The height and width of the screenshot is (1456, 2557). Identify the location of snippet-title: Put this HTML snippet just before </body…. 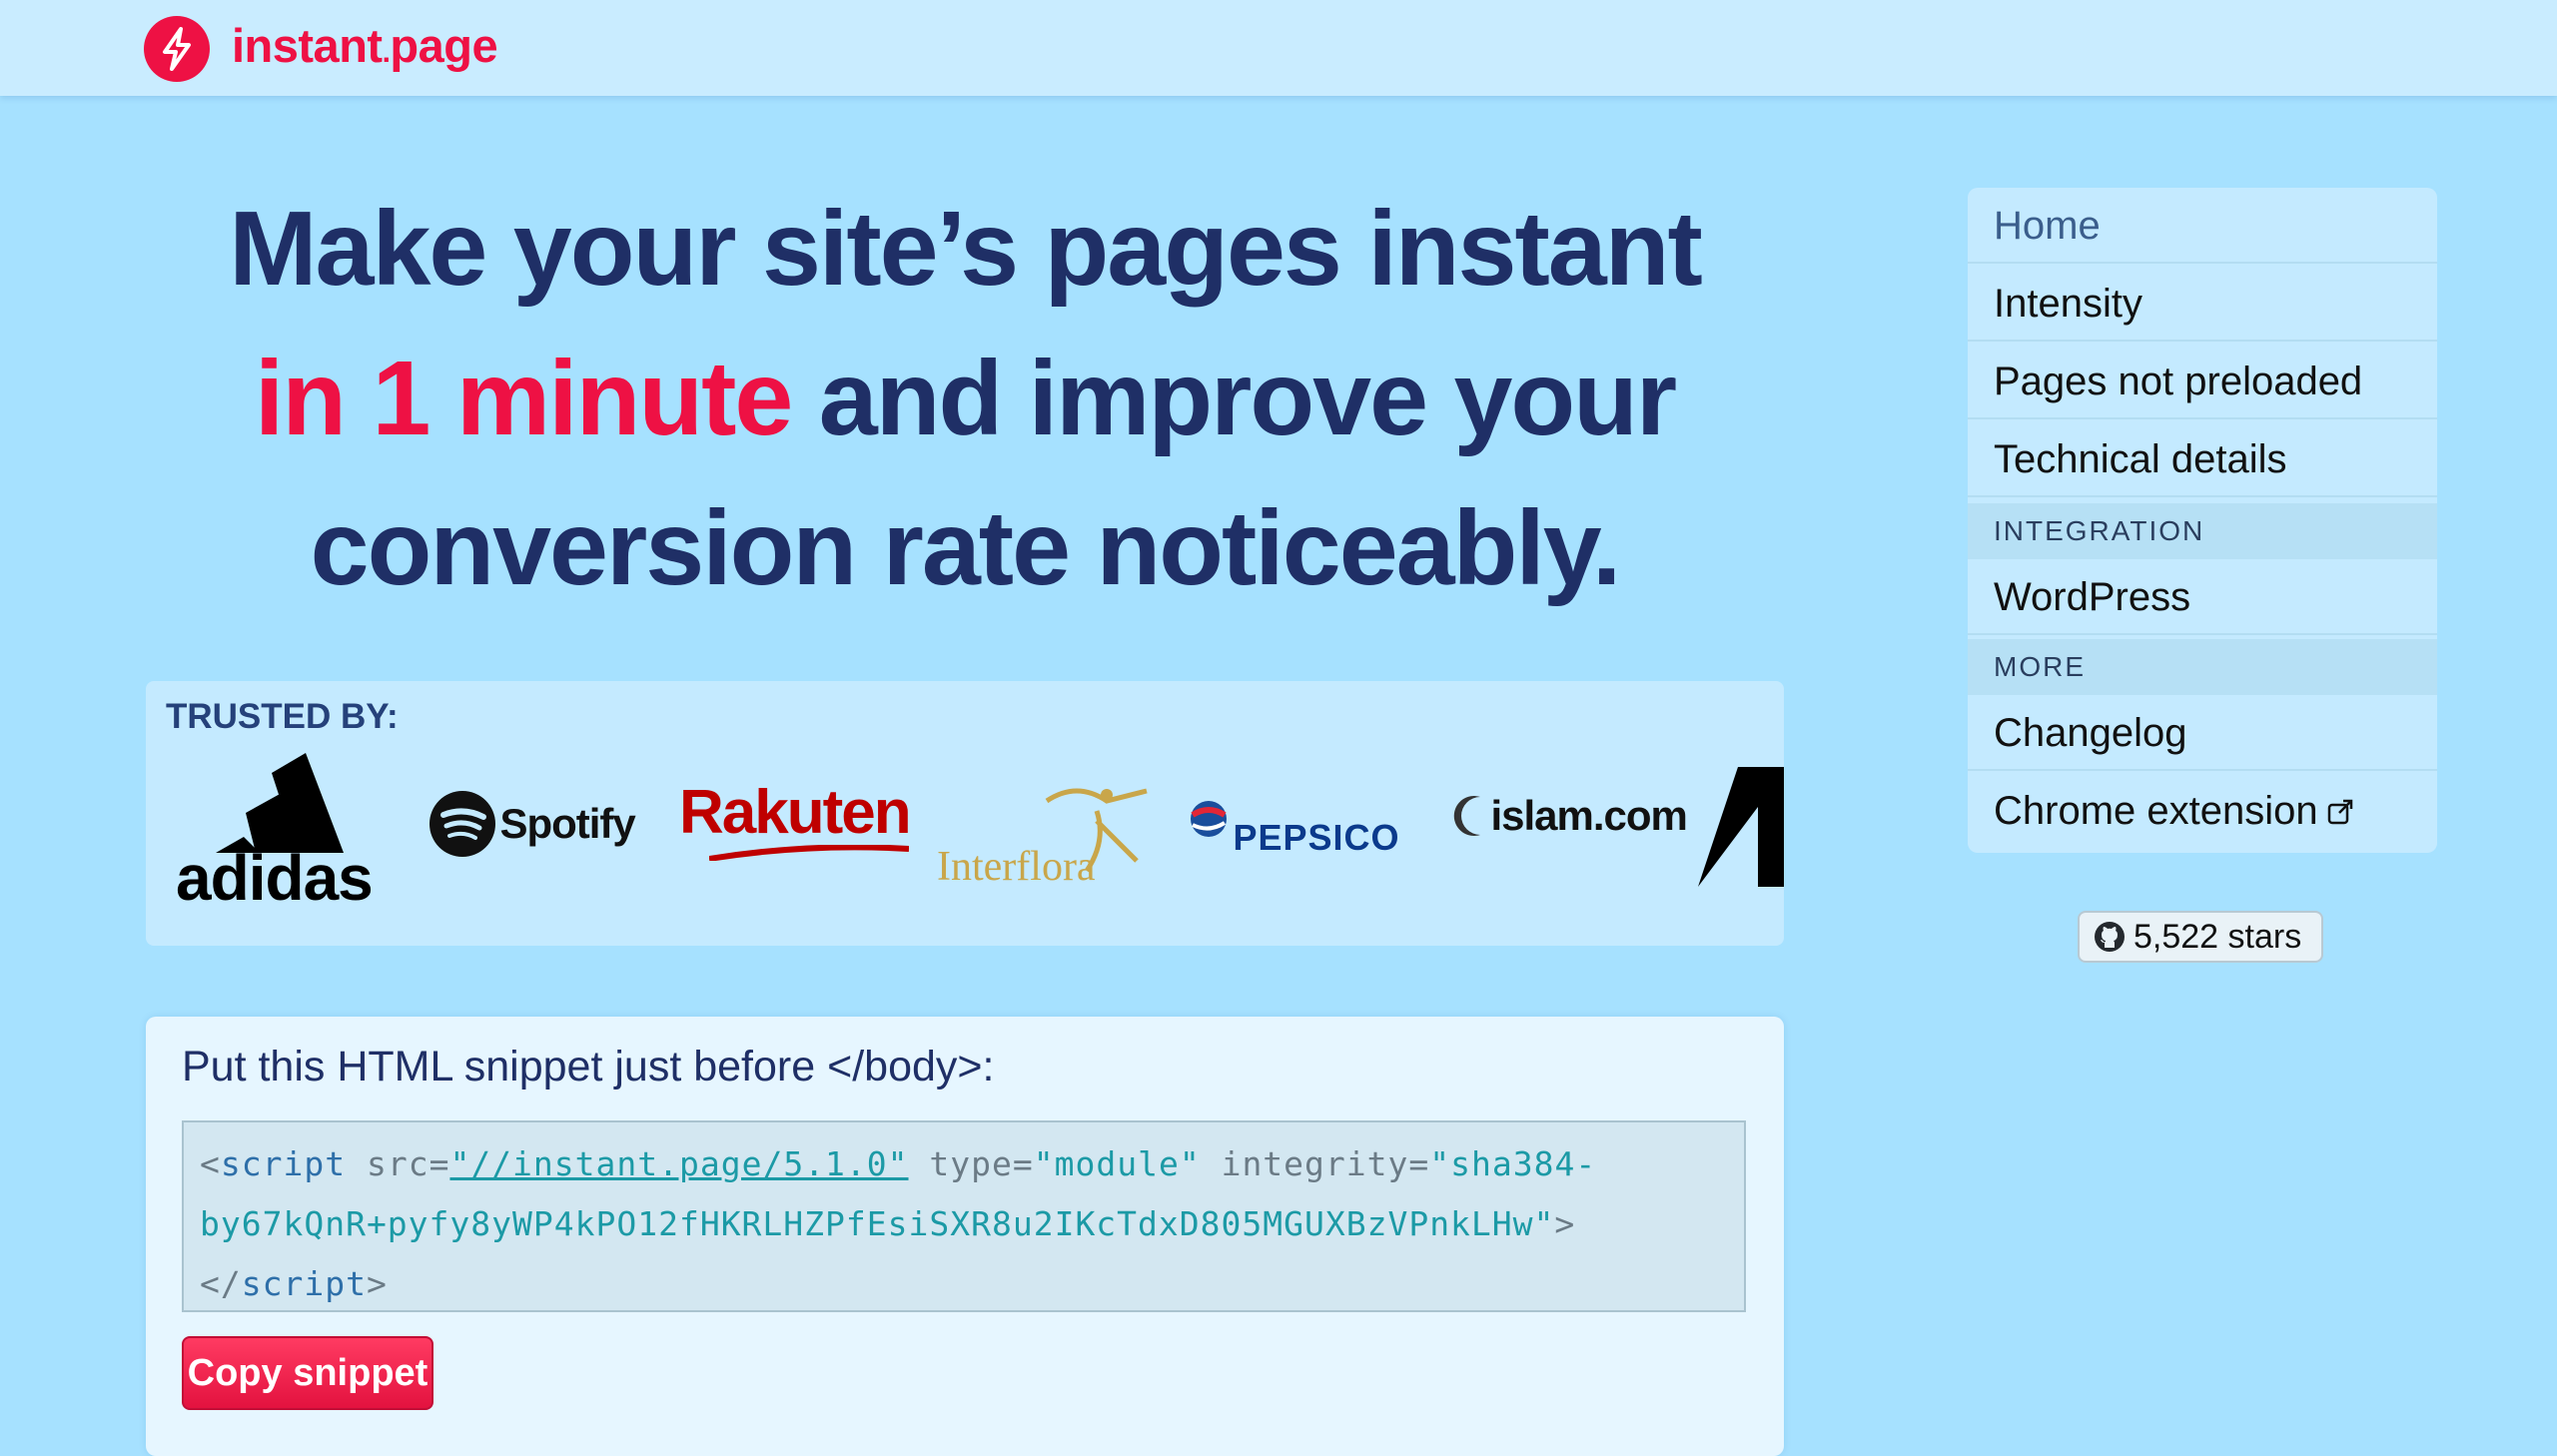
(588, 1067).